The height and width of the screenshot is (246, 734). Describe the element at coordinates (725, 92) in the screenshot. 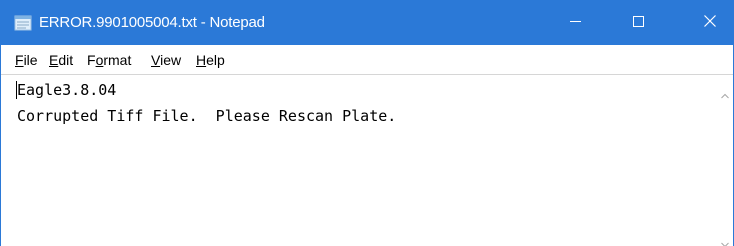

I see `scroll-up-arrow-icon` at that location.